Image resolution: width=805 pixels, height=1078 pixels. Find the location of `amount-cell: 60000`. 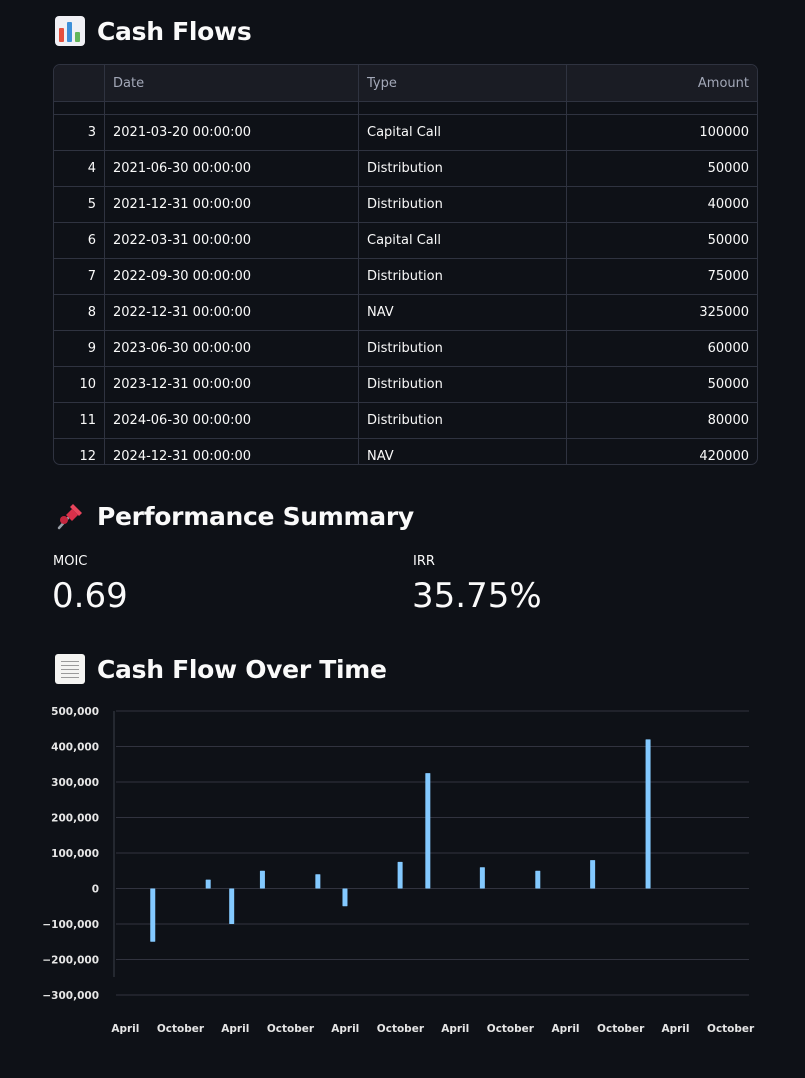

amount-cell: 60000 is located at coordinates (662, 348).